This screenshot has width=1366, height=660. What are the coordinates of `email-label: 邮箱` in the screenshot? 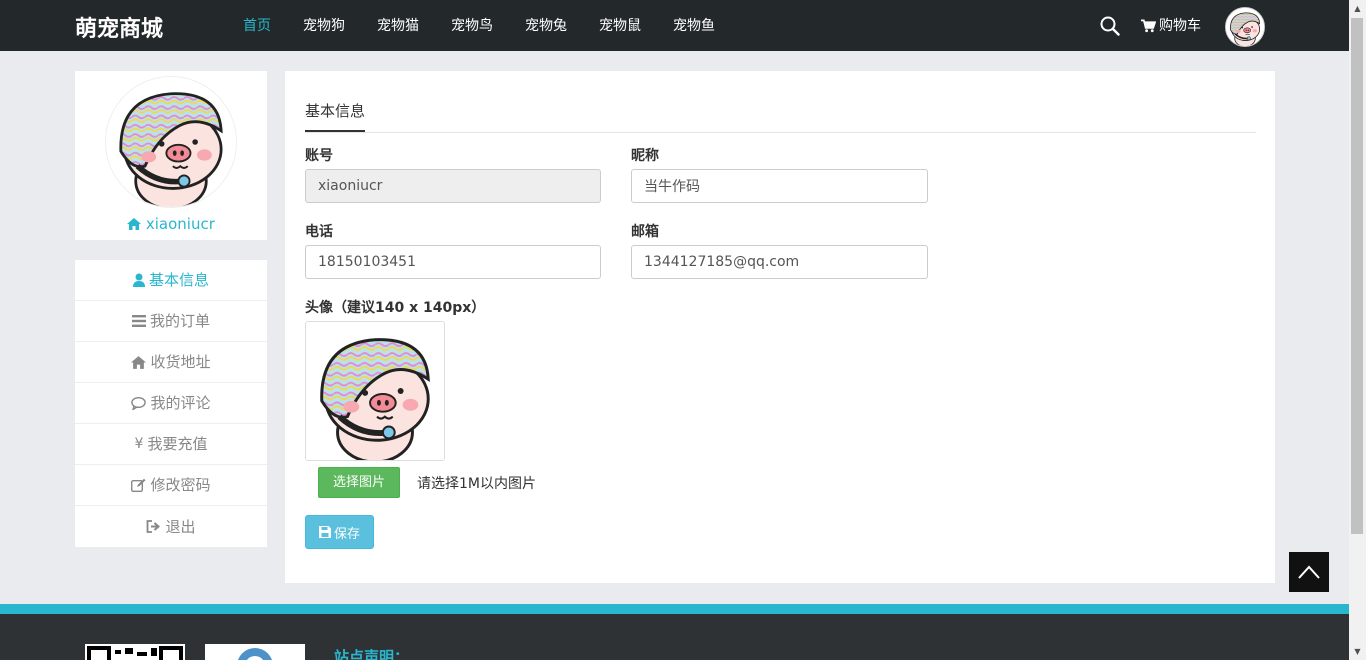 It's located at (645, 232).